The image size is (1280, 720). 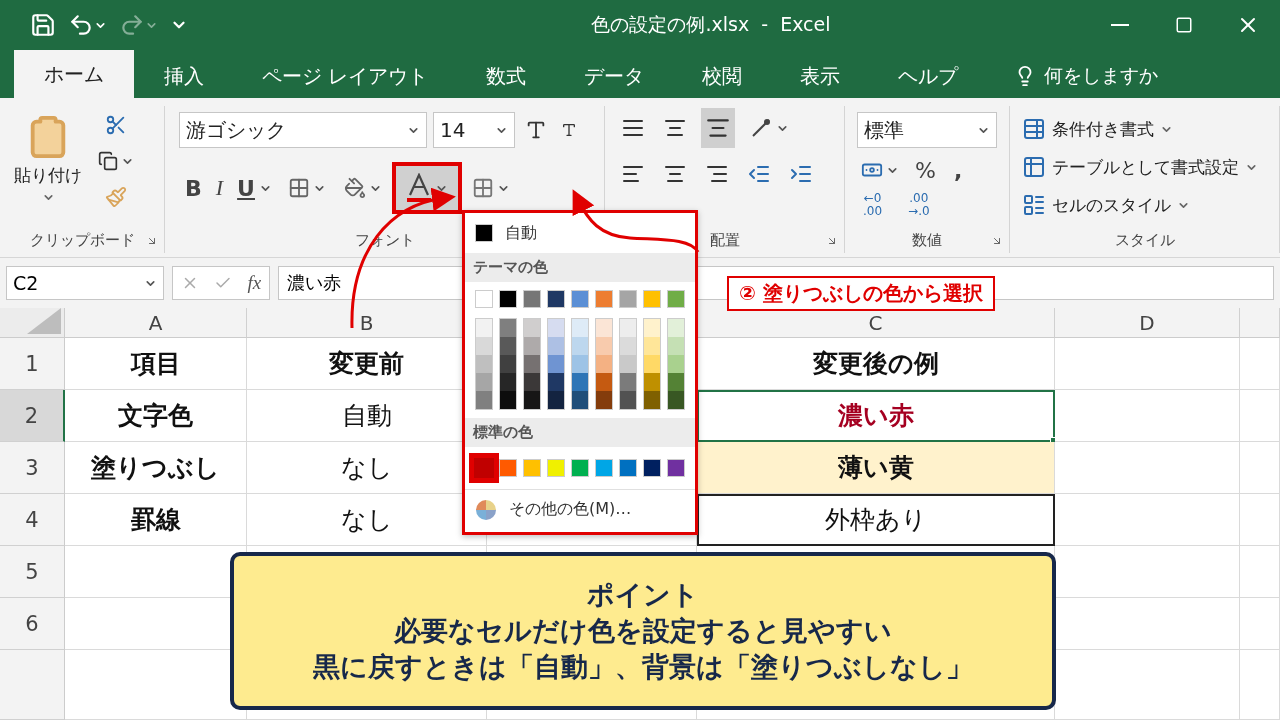 What do you see at coordinates (355, 188) in the screenshot?
I see `paint-bucket-icon` at bounding box center [355, 188].